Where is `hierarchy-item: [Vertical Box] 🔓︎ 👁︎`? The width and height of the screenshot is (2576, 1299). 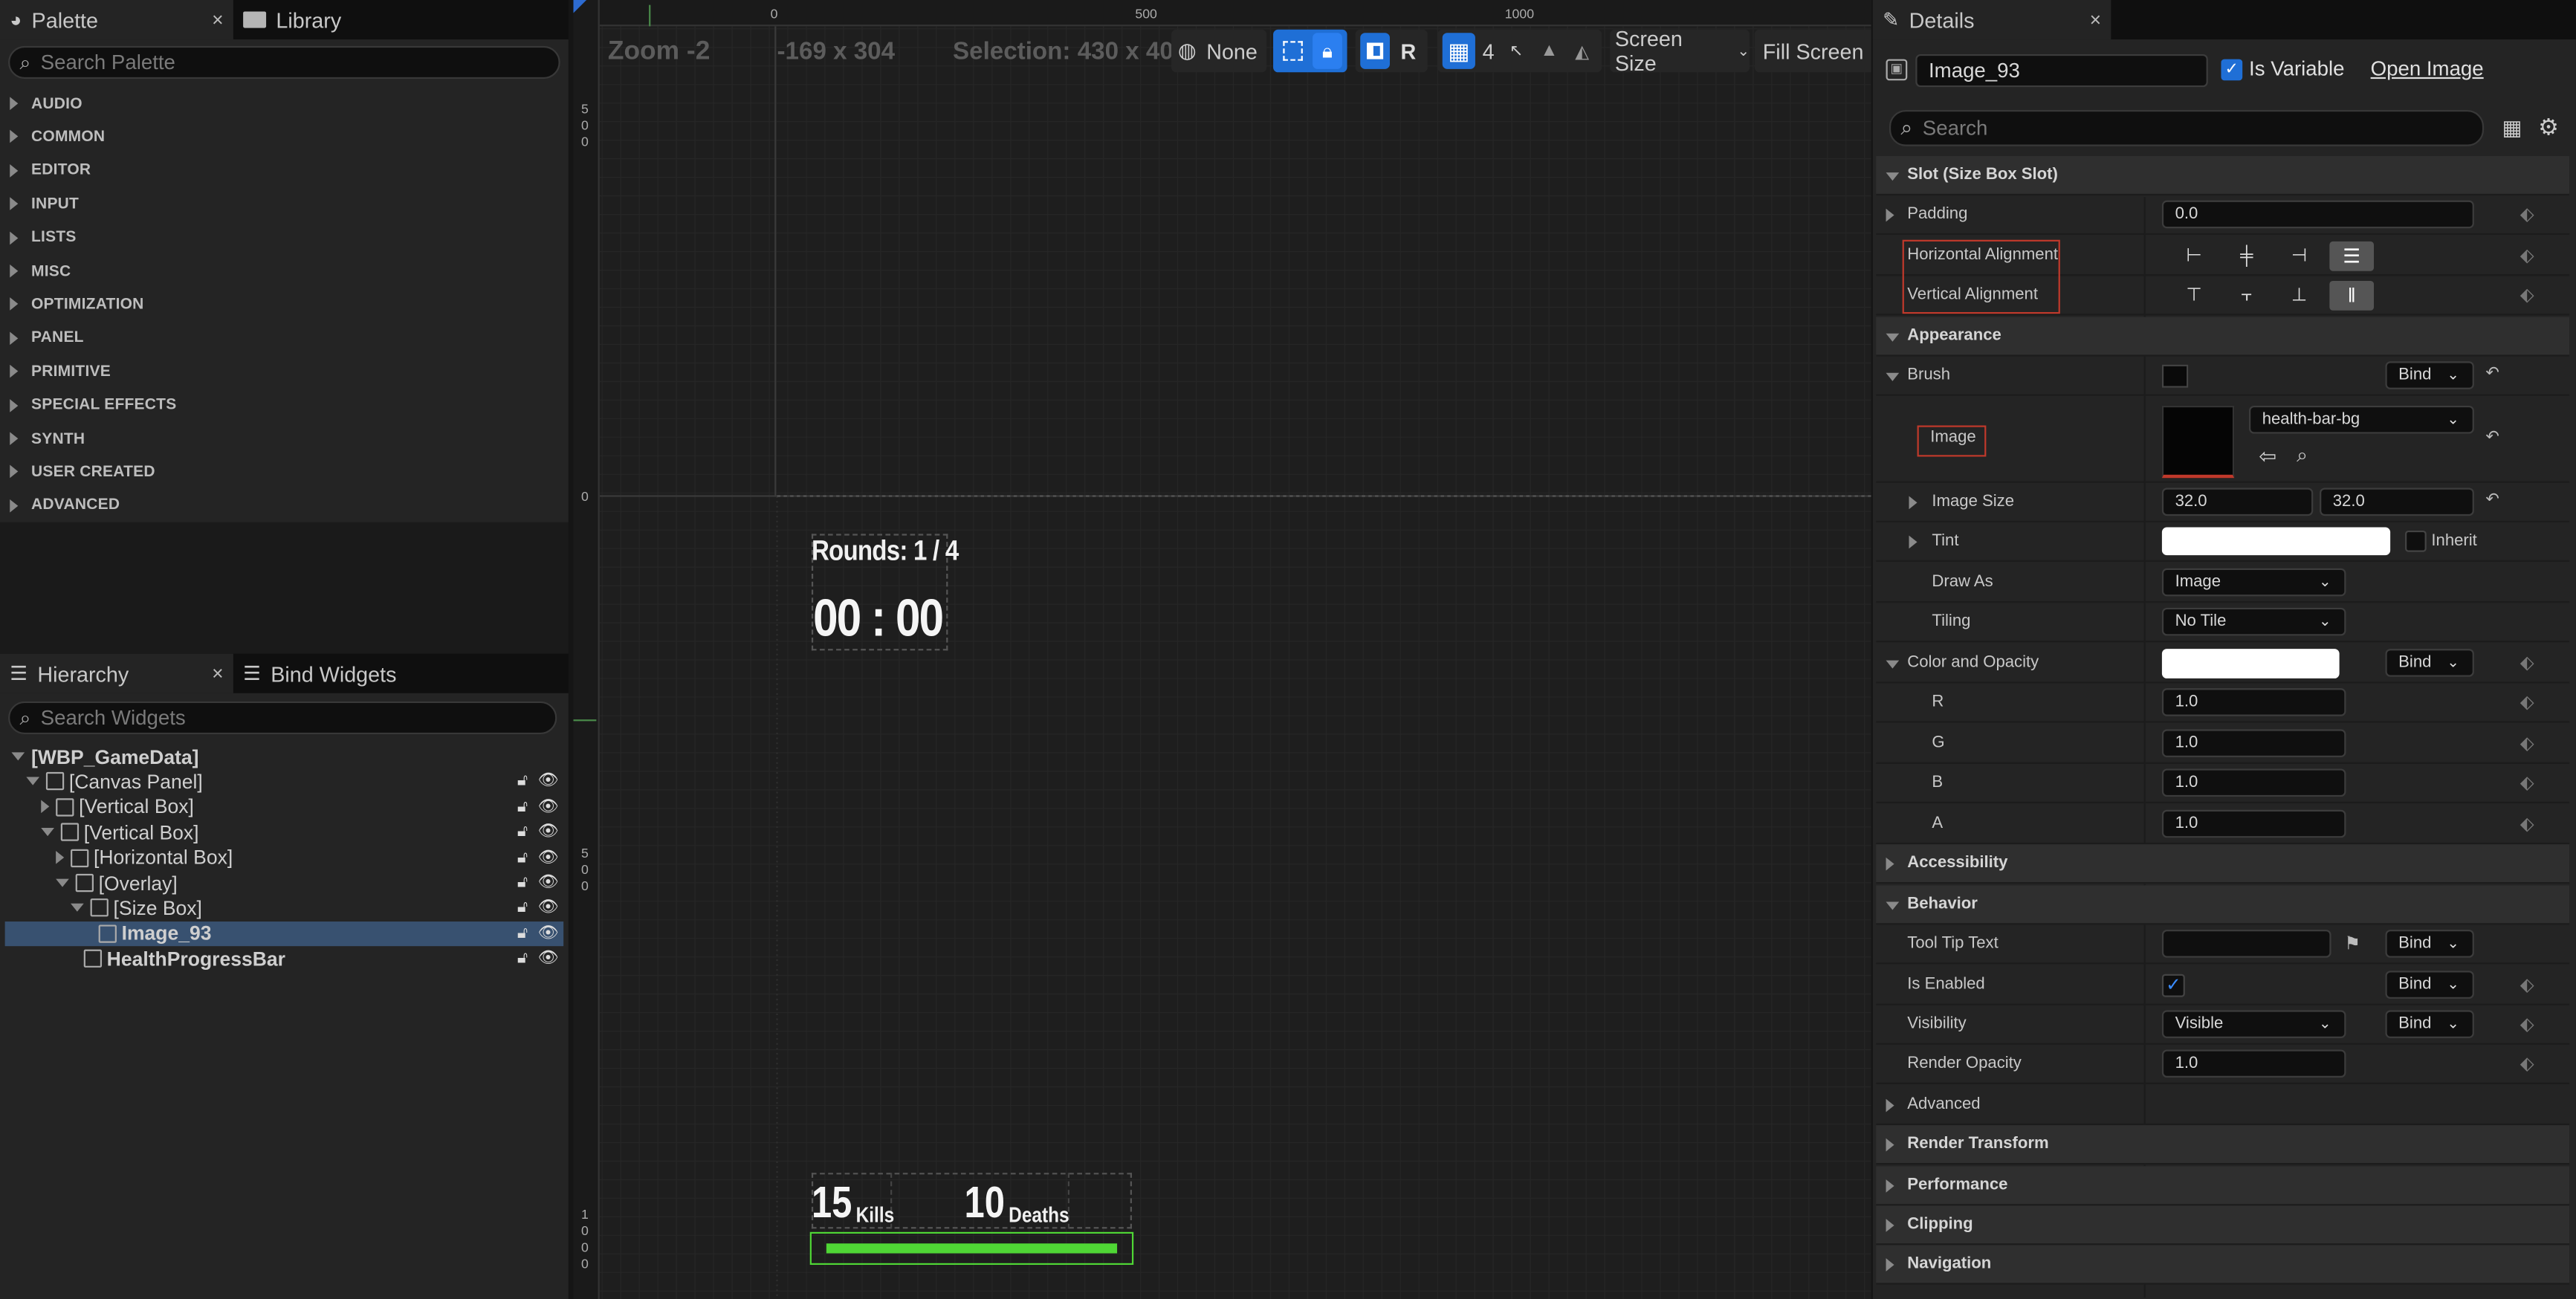 hierarchy-item: [Vertical Box] 🔓︎ 👁︎ is located at coordinates (284, 832).